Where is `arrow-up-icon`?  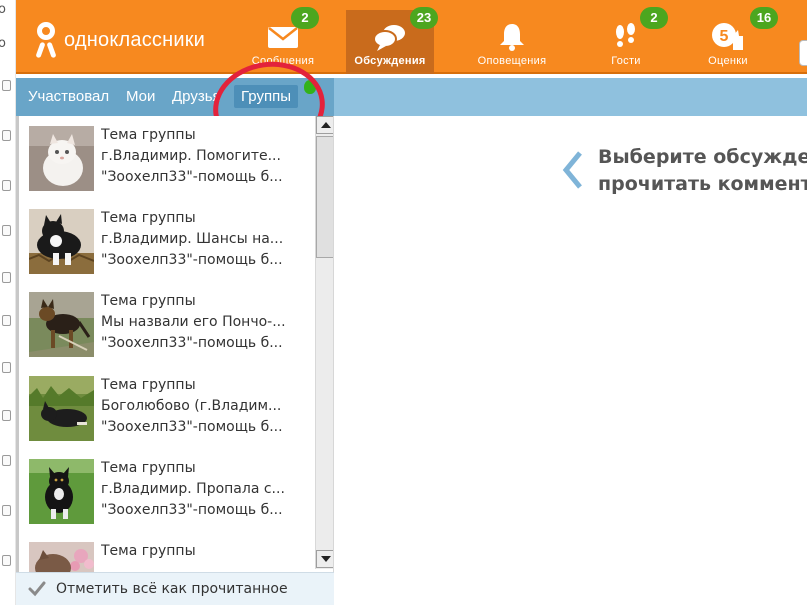 arrow-up-icon is located at coordinates (326, 125).